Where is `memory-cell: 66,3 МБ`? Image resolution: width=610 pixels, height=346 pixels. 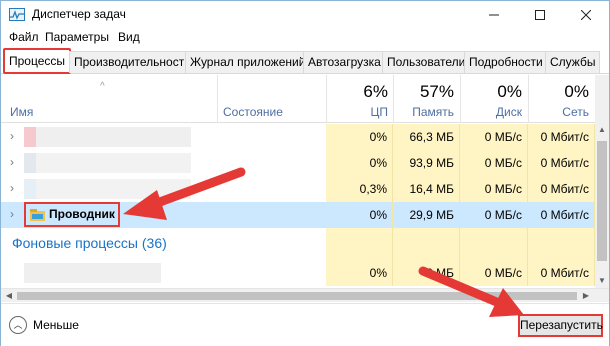 memory-cell: 66,3 МБ is located at coordinates (426, 137).